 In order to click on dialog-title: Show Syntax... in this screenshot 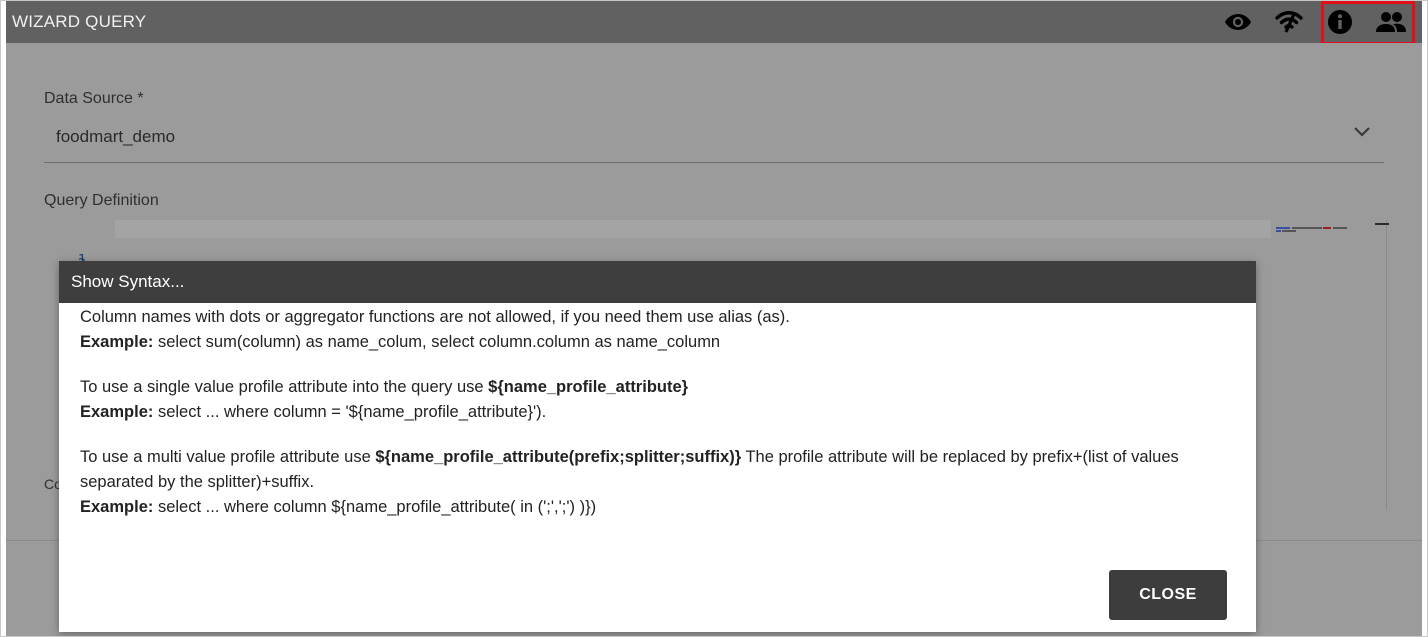, I will do `click(657, 282)`.